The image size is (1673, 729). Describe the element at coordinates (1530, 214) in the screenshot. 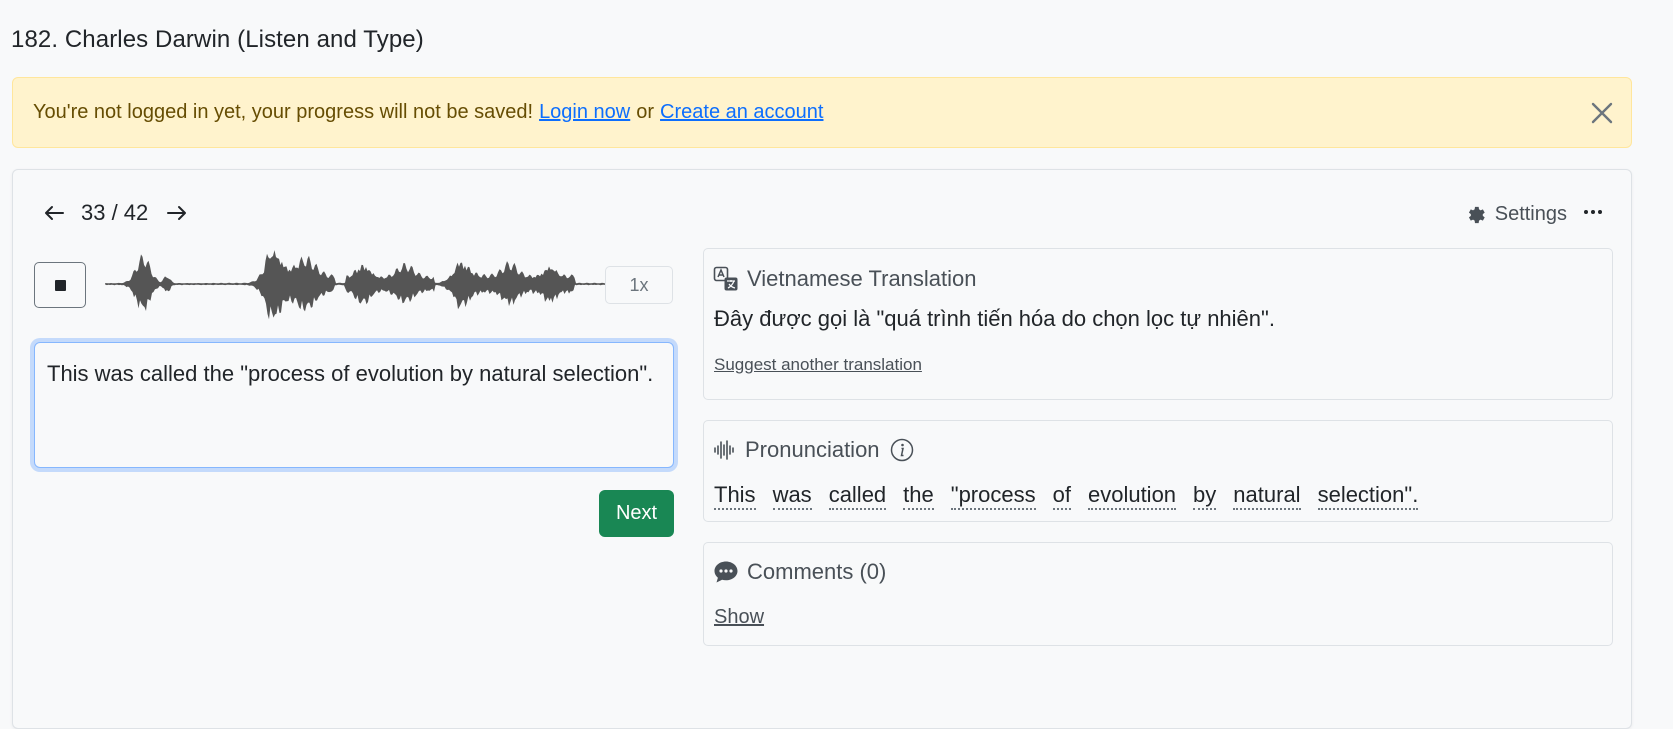

I see `settings-label: Settings` at that location.